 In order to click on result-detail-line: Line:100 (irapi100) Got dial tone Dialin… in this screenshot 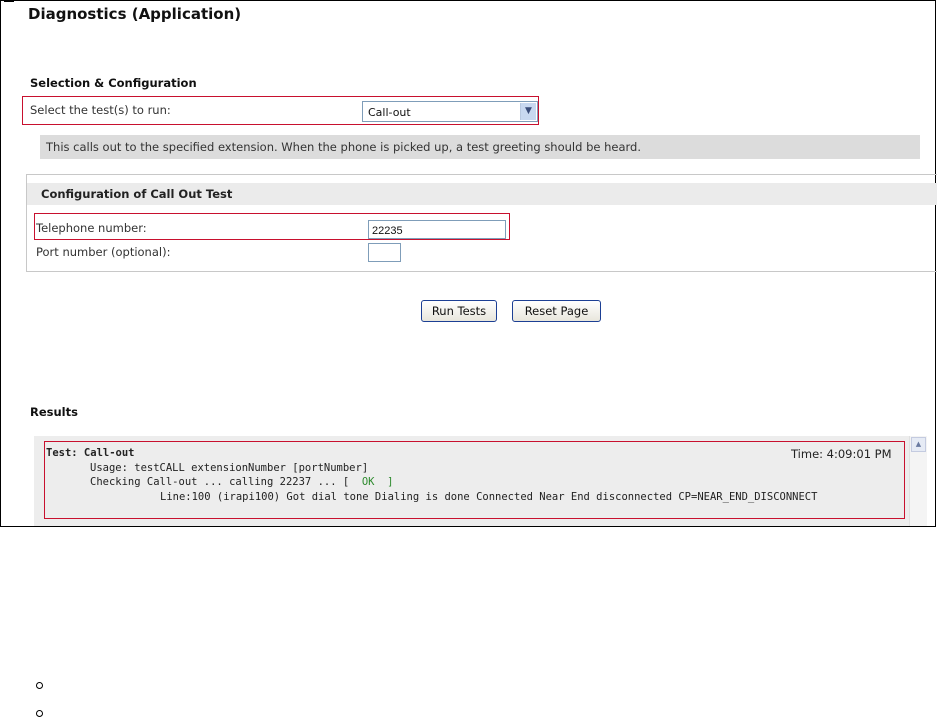, I will do `click(489, 497)`.